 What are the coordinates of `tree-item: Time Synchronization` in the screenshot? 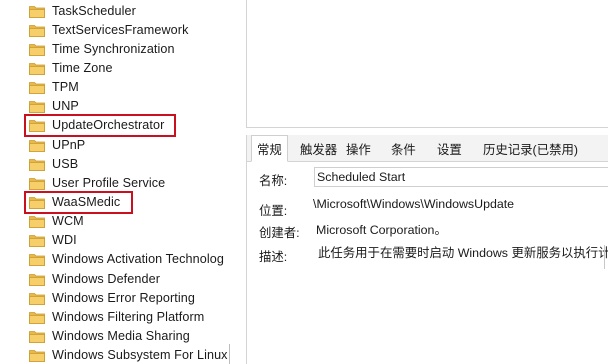 It's located at (102, 48).